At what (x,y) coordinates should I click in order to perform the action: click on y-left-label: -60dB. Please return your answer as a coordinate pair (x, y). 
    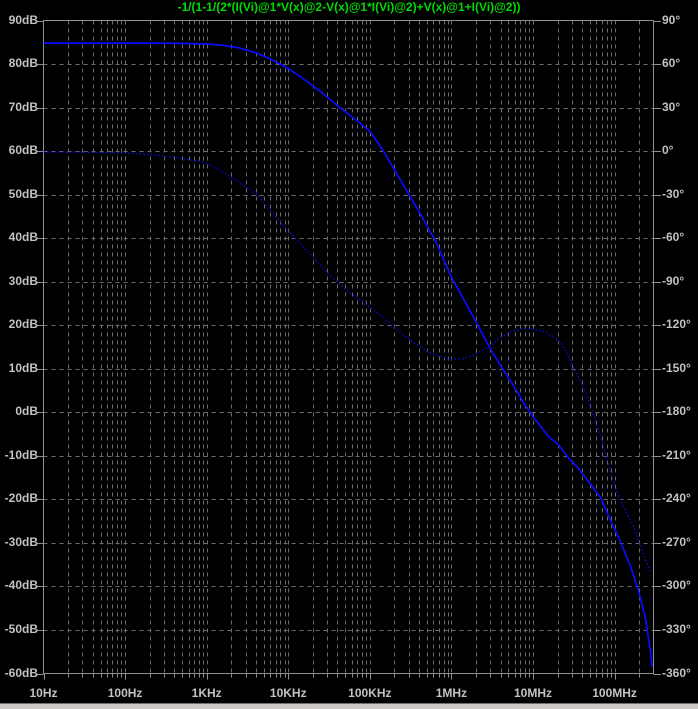
    Looking at the image, I should click on (21, 672).